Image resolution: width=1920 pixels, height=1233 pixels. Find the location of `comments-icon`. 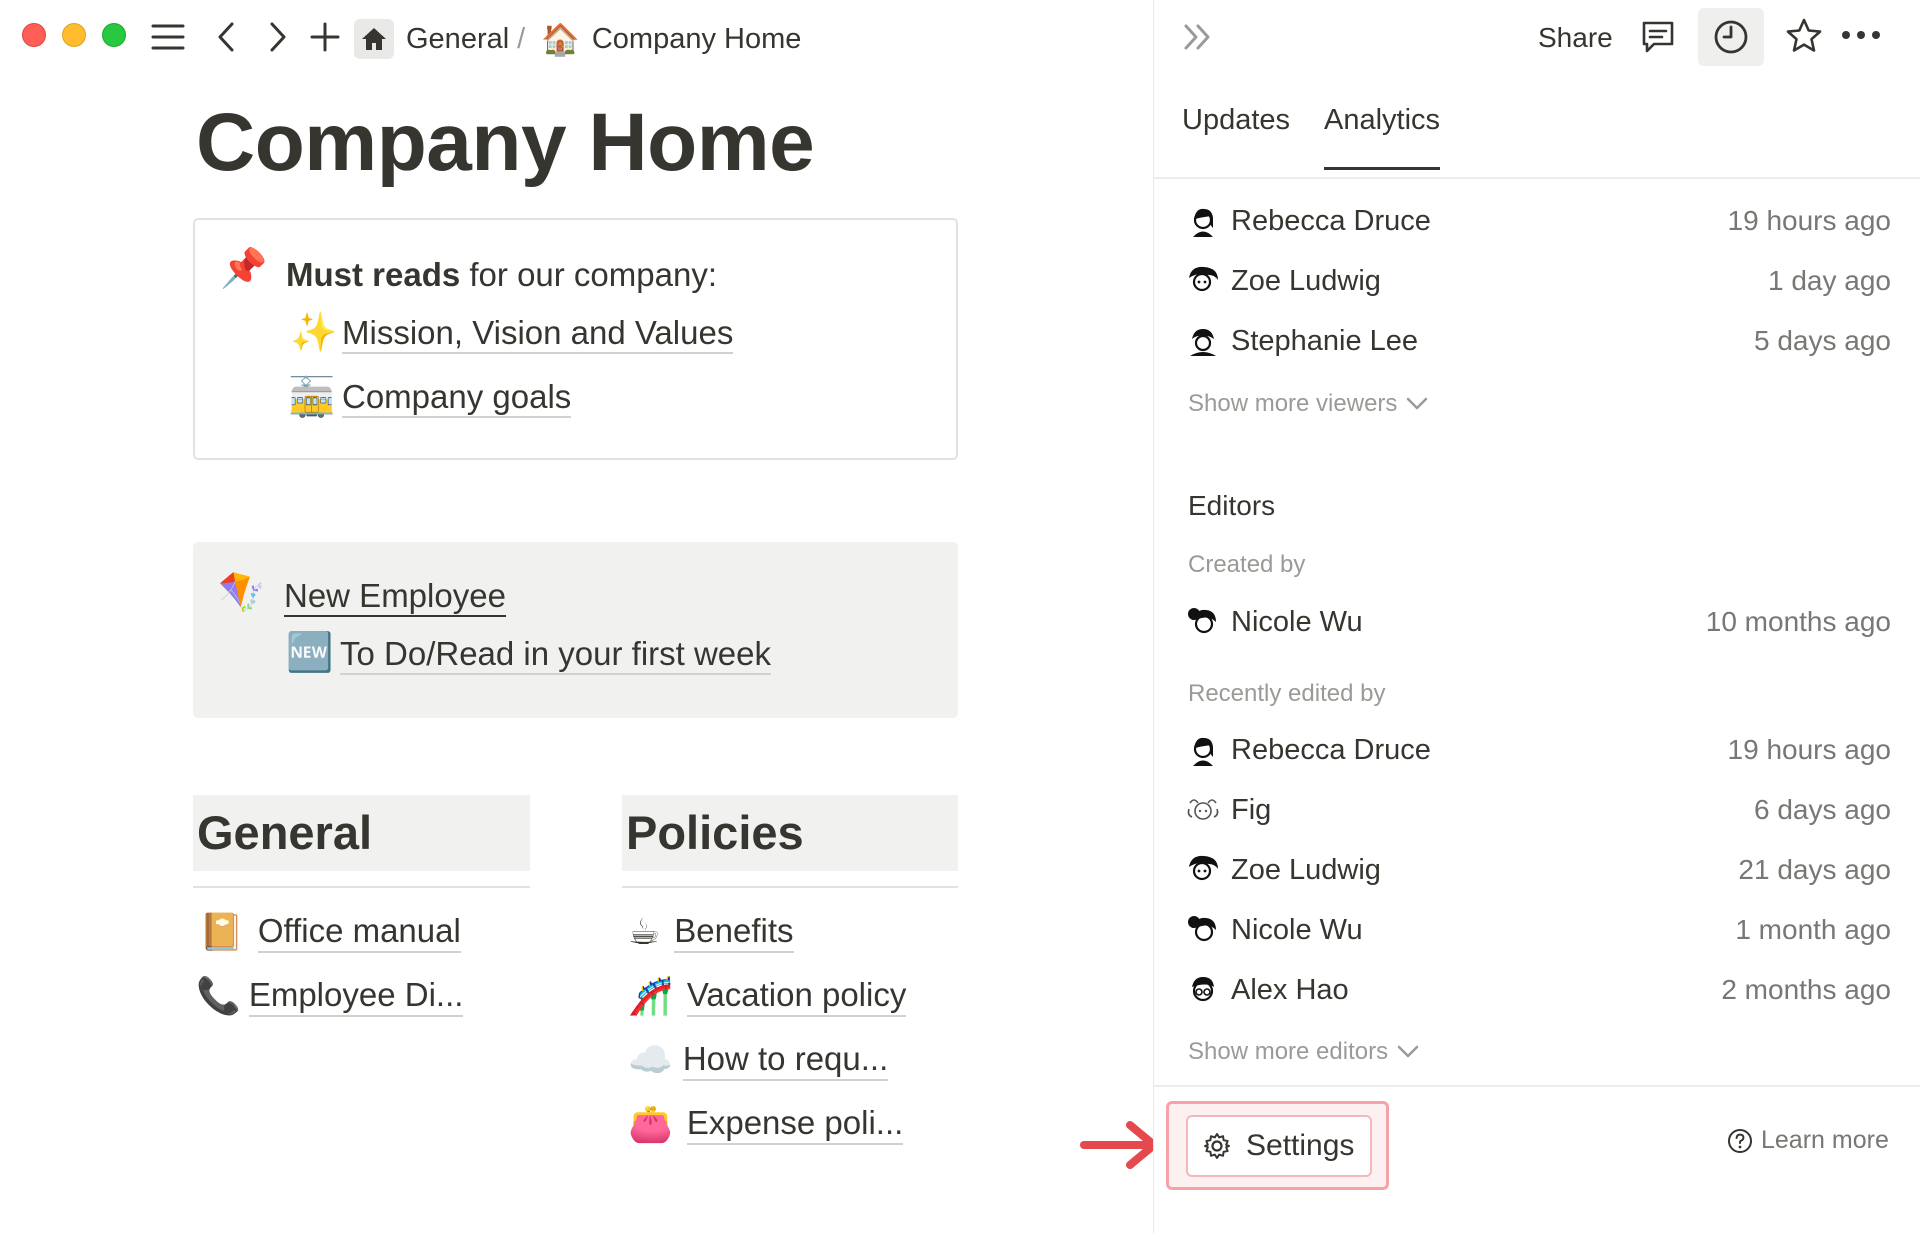

comments-icon is located at coordinates (1658, 37).